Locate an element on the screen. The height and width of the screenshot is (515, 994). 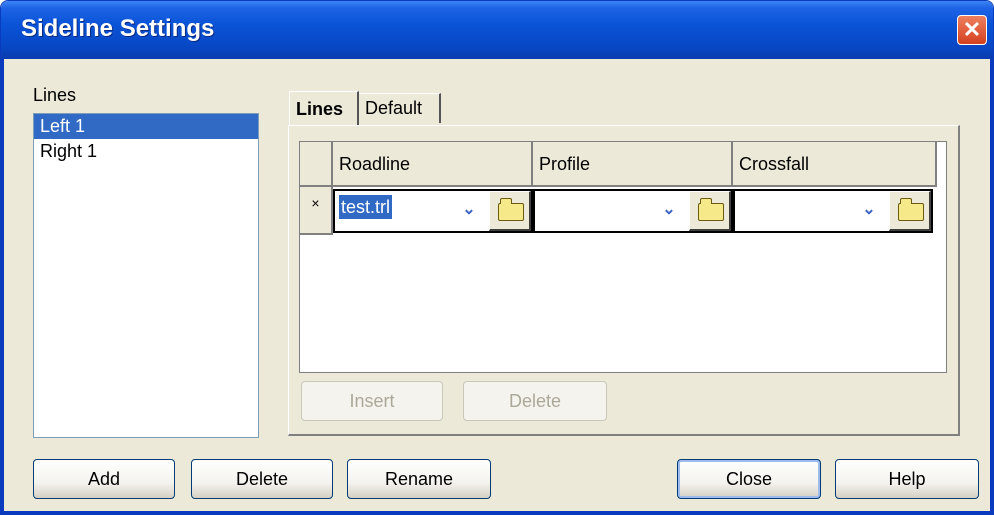
delete-line-button: Delete is located at coordinates (262, 479).